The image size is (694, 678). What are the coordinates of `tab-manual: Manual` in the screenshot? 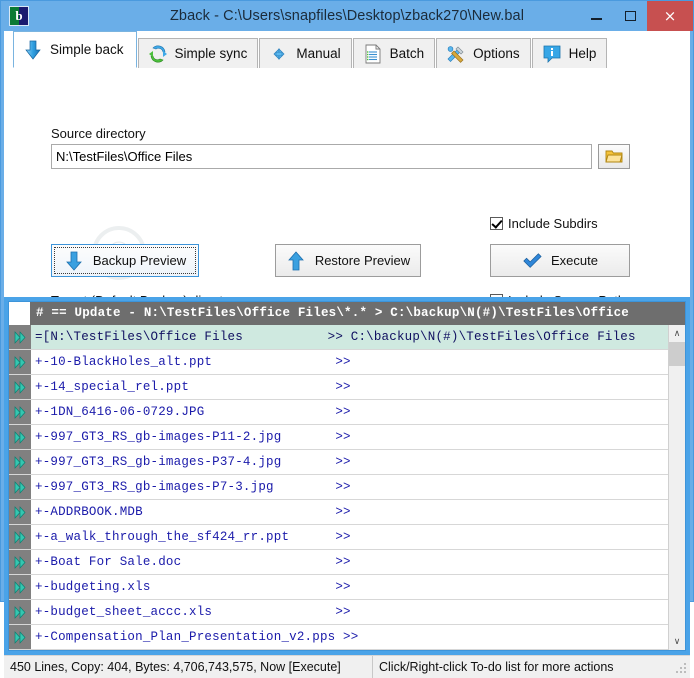 It's located at (305, 53).